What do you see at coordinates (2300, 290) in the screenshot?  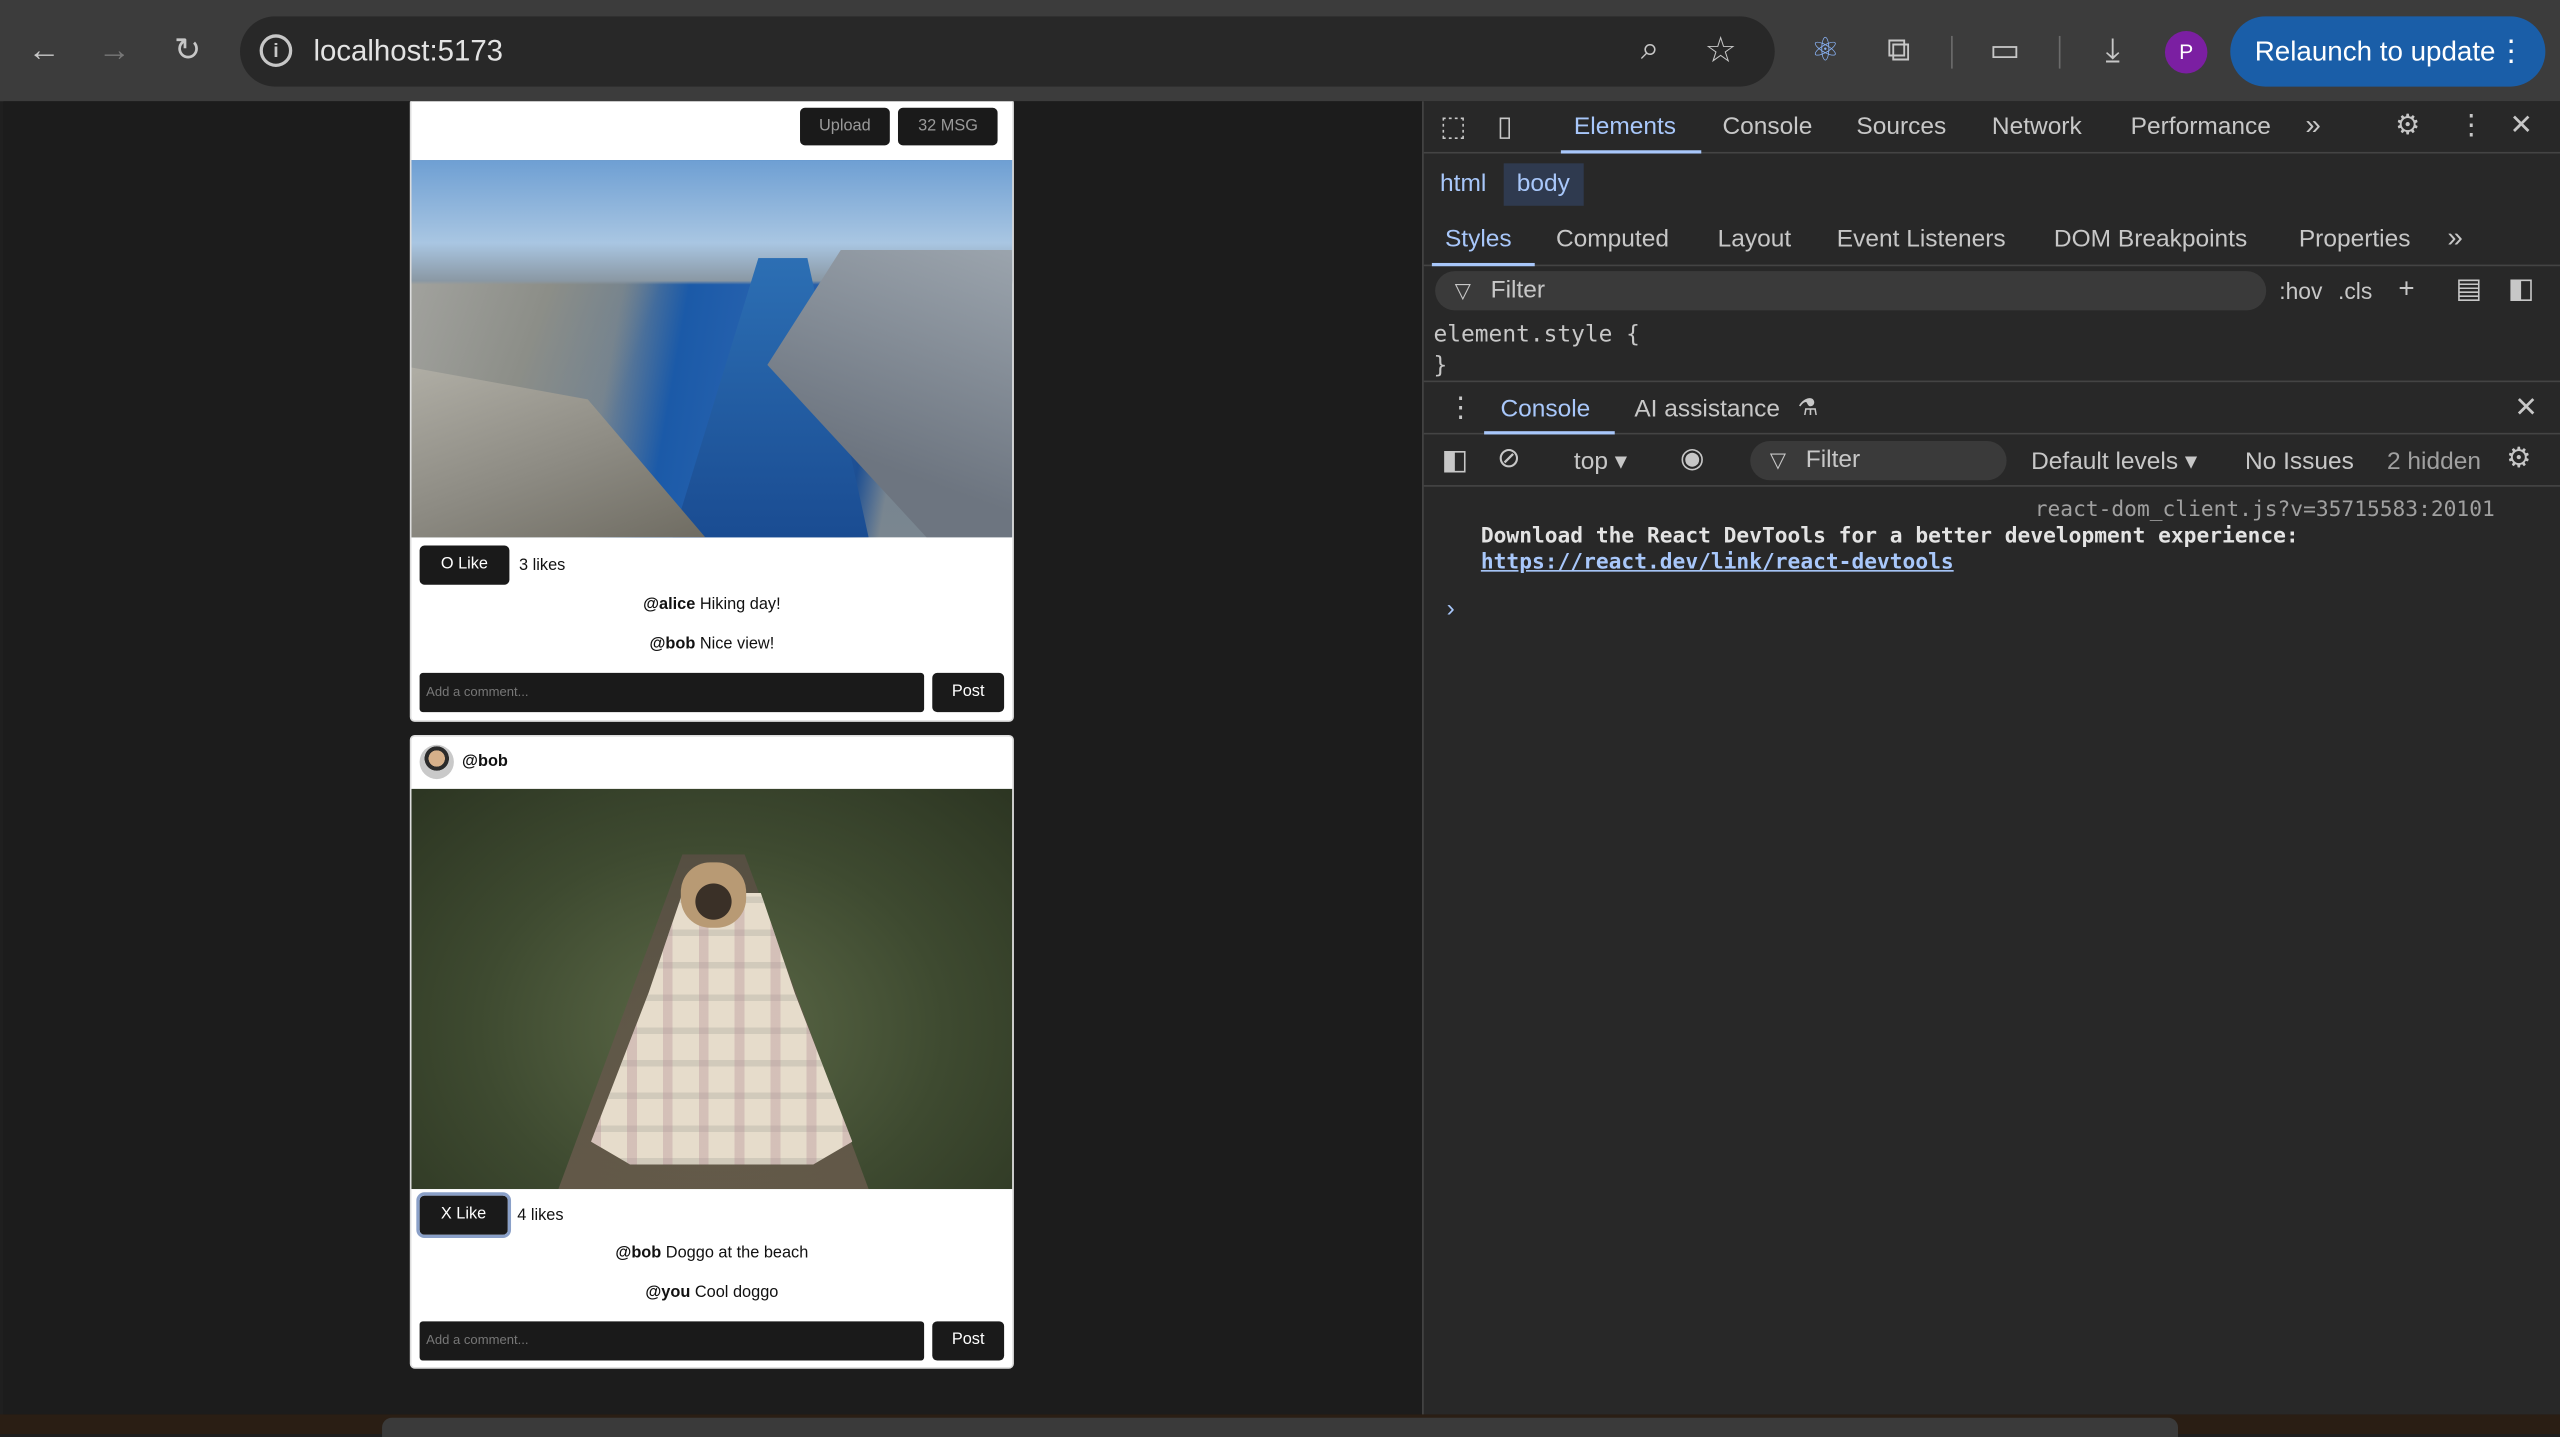 I see `hov-toggle: :hov` at bounding box center [2300, 290].